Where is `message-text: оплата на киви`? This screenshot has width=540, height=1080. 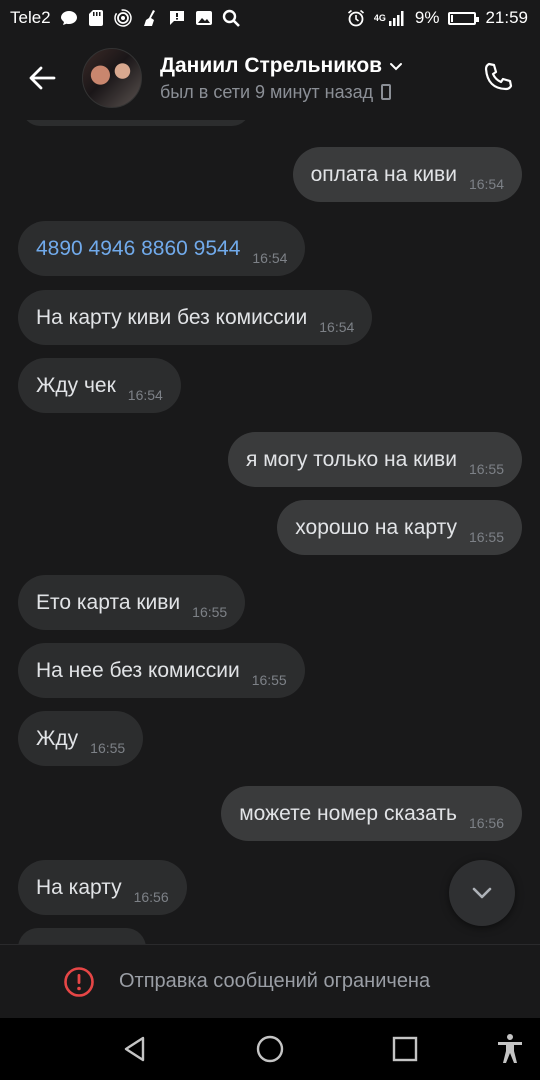 message-text: оплата на киви is located at coordinates (383, 174).